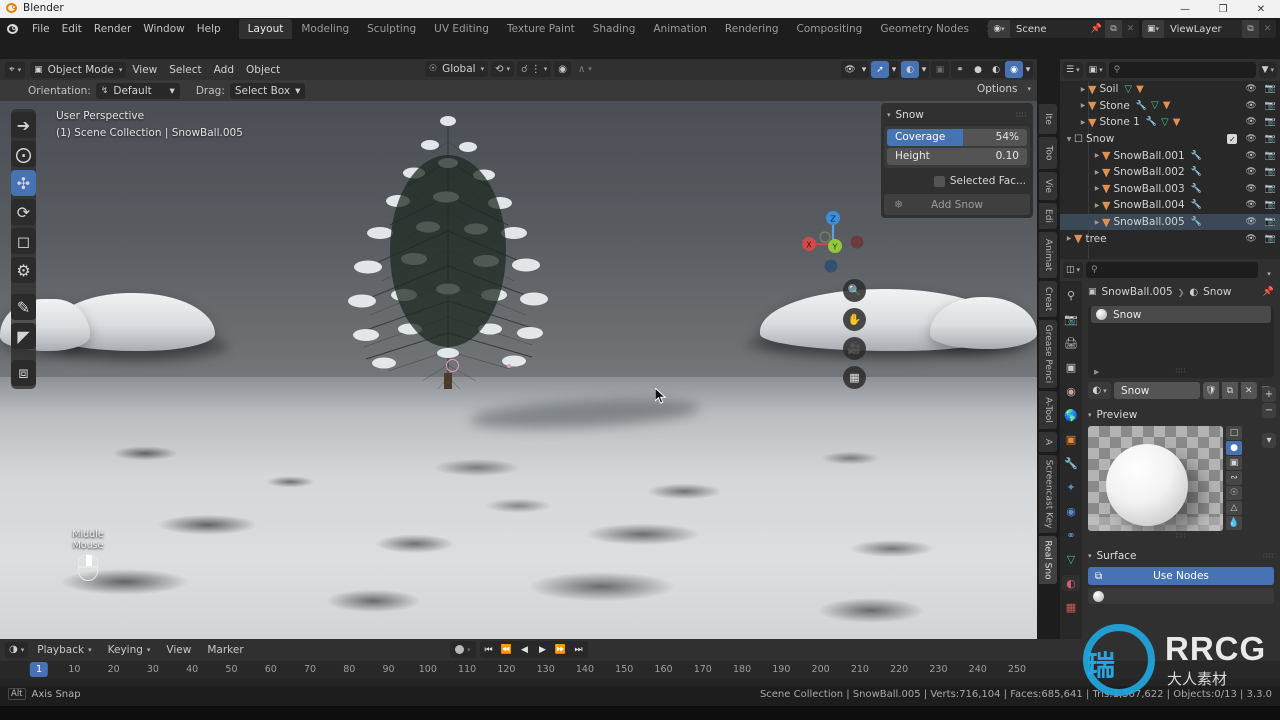  I want to click on properties-editor-type-button: ◫ ▾, so click(1073, 270).